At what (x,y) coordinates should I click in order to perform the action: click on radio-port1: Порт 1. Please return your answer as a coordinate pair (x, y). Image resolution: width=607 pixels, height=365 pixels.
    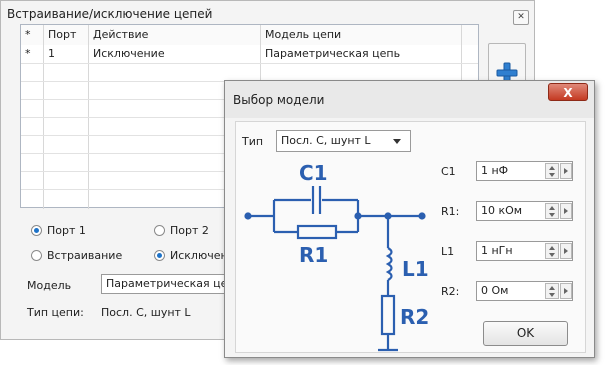
    Looking at the image, I should click on (58, 230).